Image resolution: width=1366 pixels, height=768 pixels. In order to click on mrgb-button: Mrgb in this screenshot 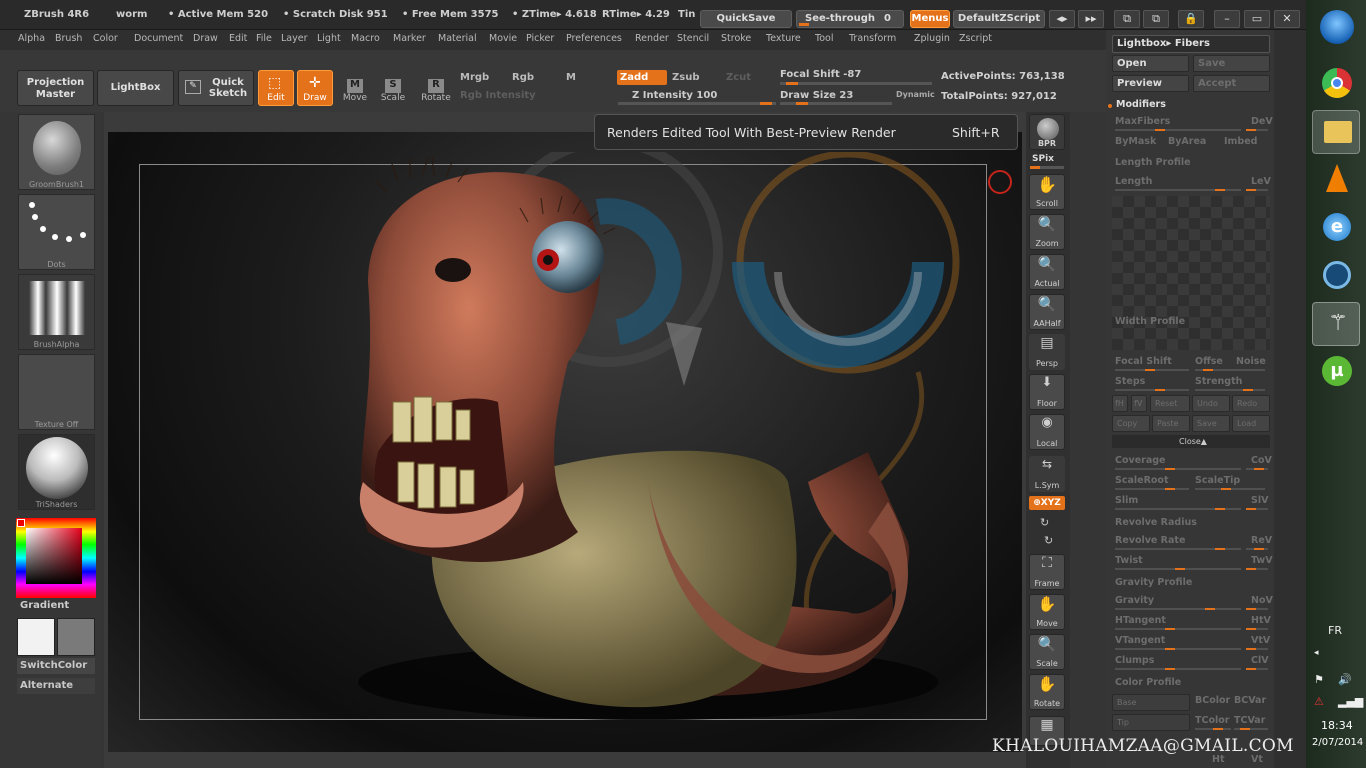, I will do `click(474, 77)`.